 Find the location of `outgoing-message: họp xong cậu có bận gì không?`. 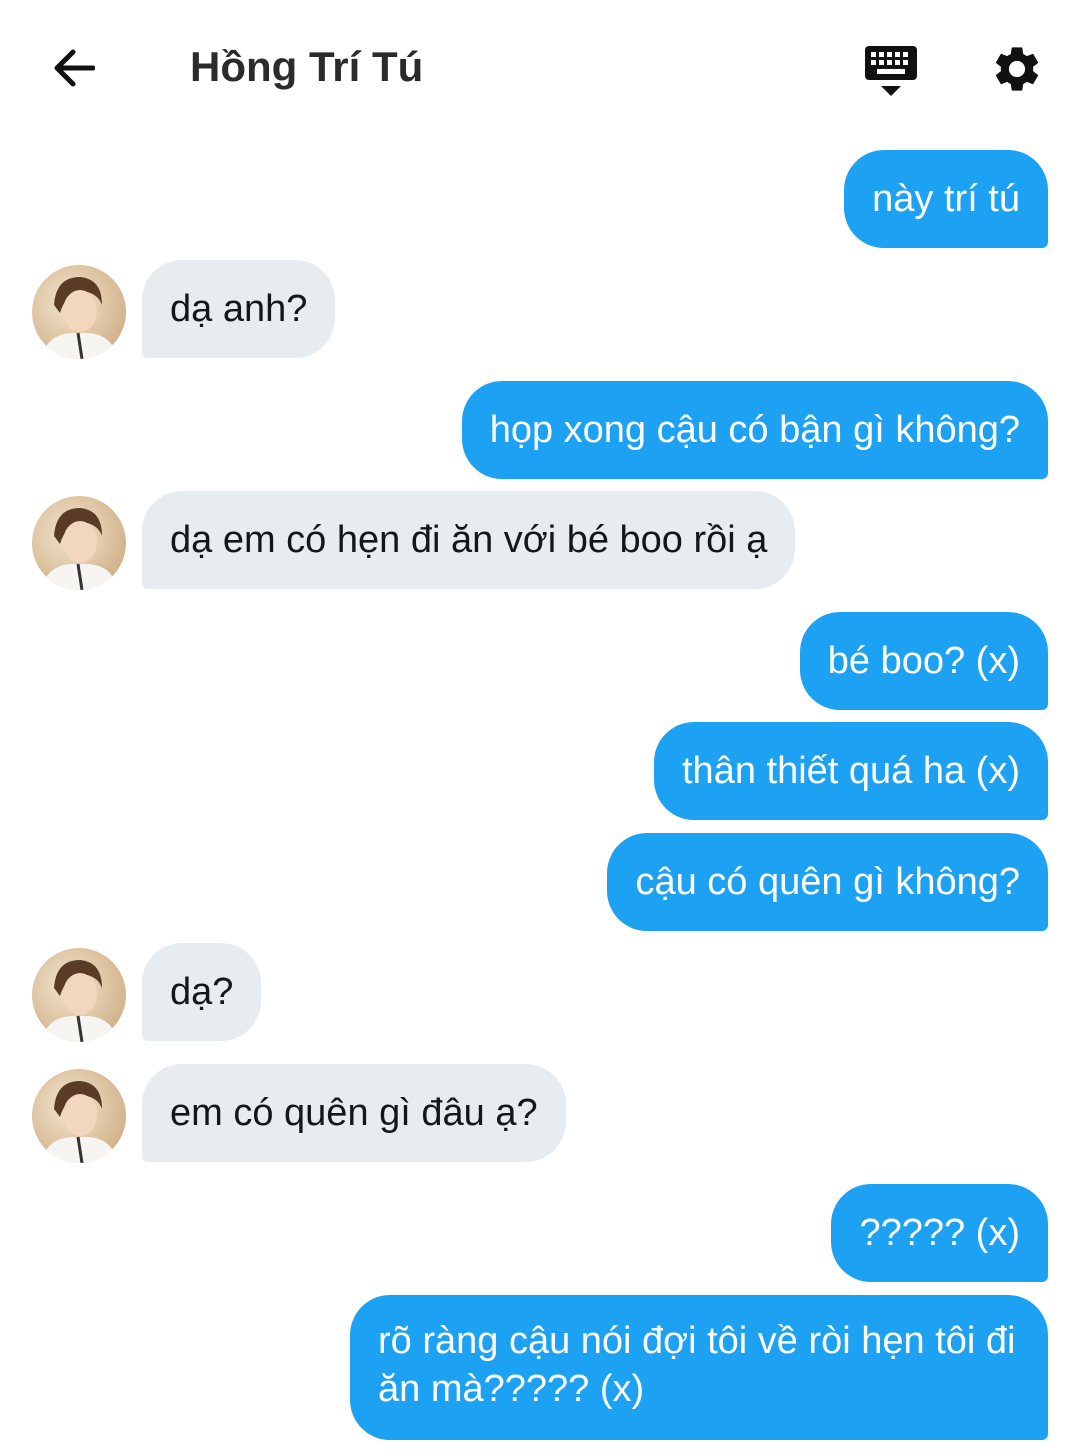

outgoing-message: họp xong cậu có bận gì không? is located at coordinates (754, 430).